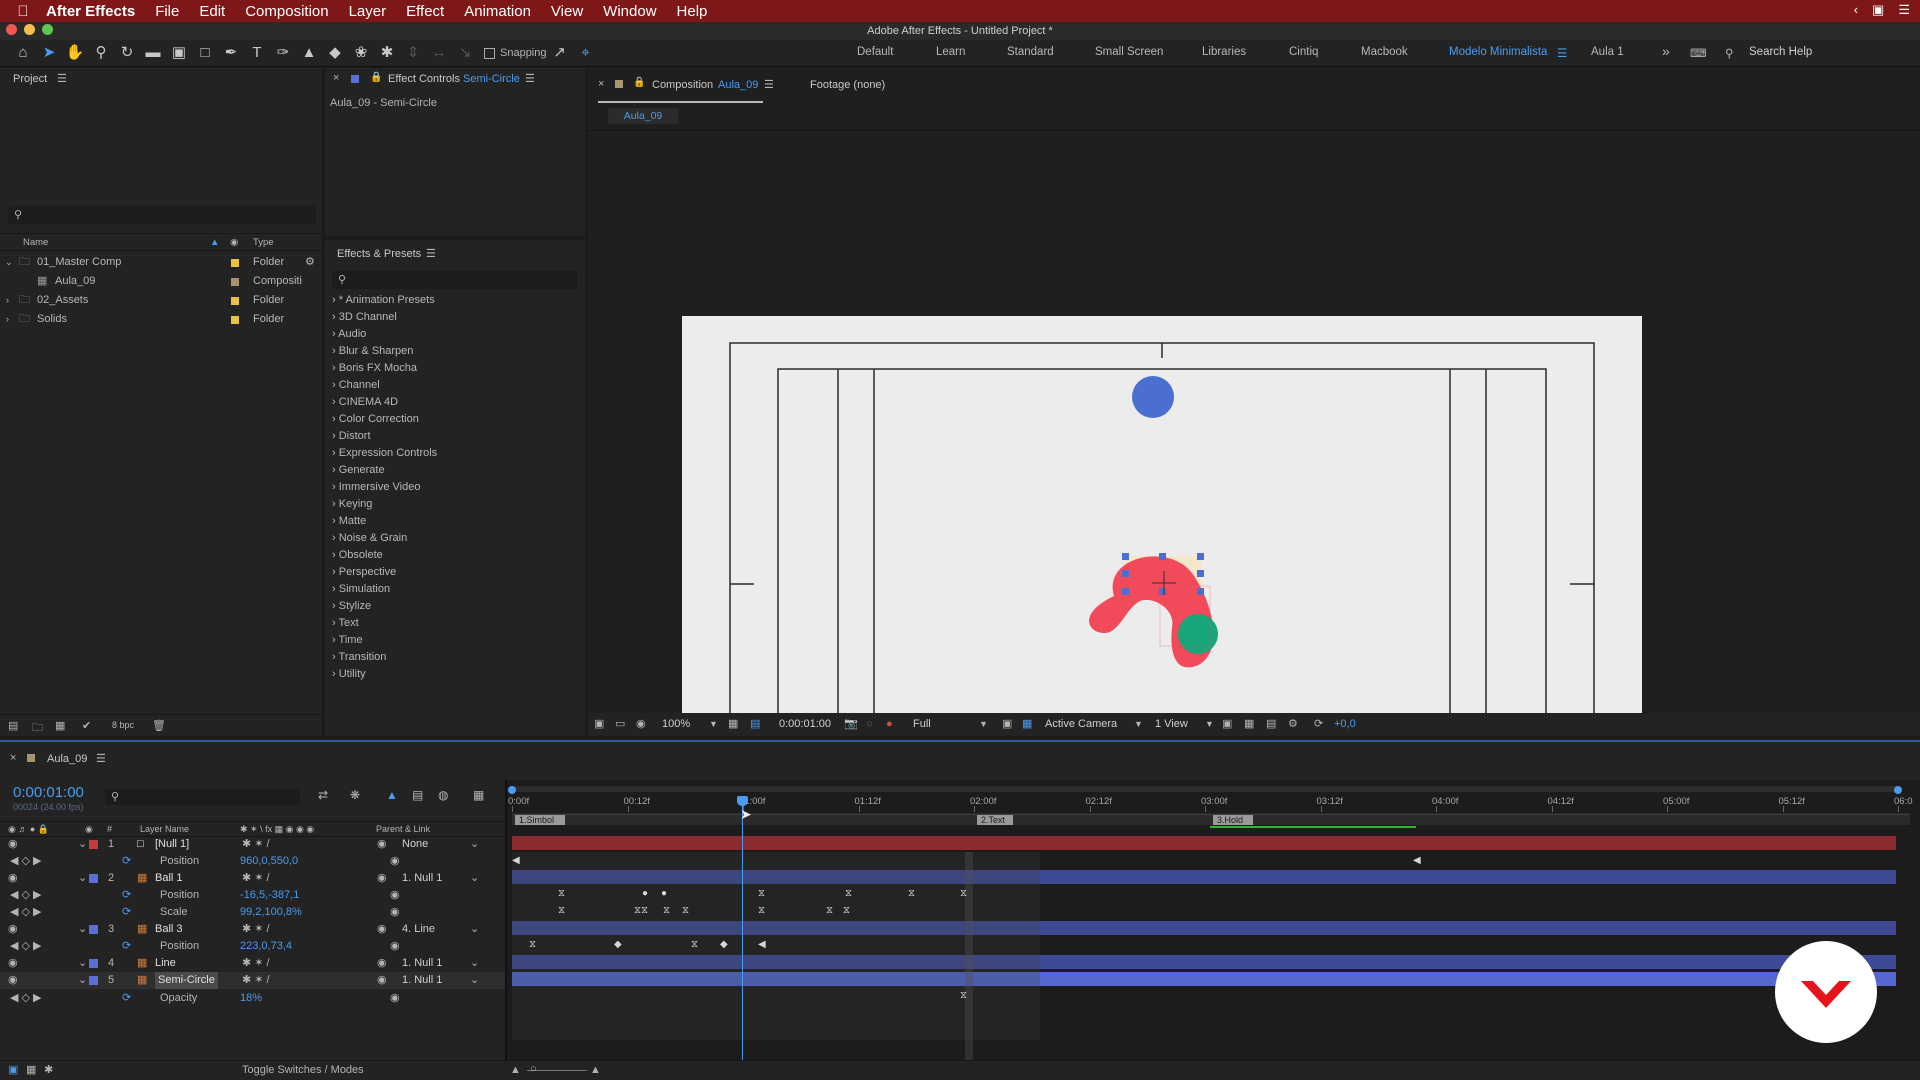 This screenshot has height=1080, width=1920. Describe the element at coordinates (372, 351) in the screenshot. I see `effects-category: › Blur & Sharpen` at that location.